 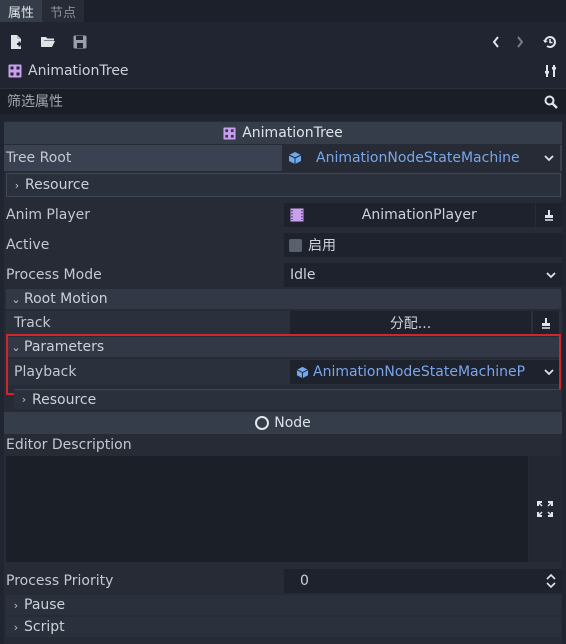 What do you see at coordinates (283, 11) in the screenshot?
I see `dock-tab-bar: 属性 节点` at bounding box center [283, 11].